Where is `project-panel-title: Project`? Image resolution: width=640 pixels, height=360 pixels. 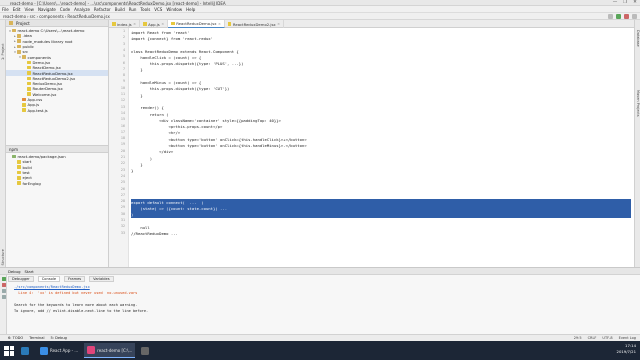
project-panel-title: Project is located at coordinates (23, 23).